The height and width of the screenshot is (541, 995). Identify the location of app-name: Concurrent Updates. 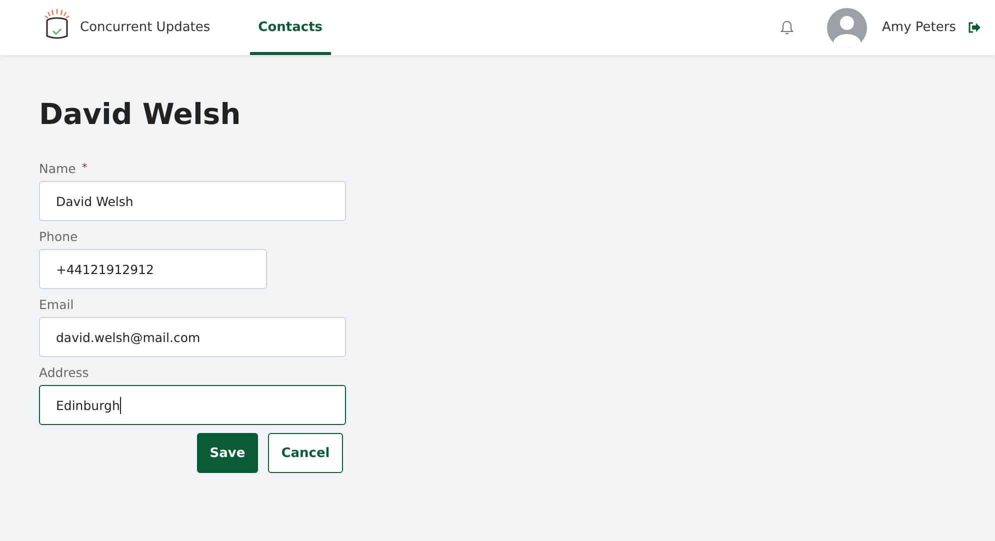
(145, 27).